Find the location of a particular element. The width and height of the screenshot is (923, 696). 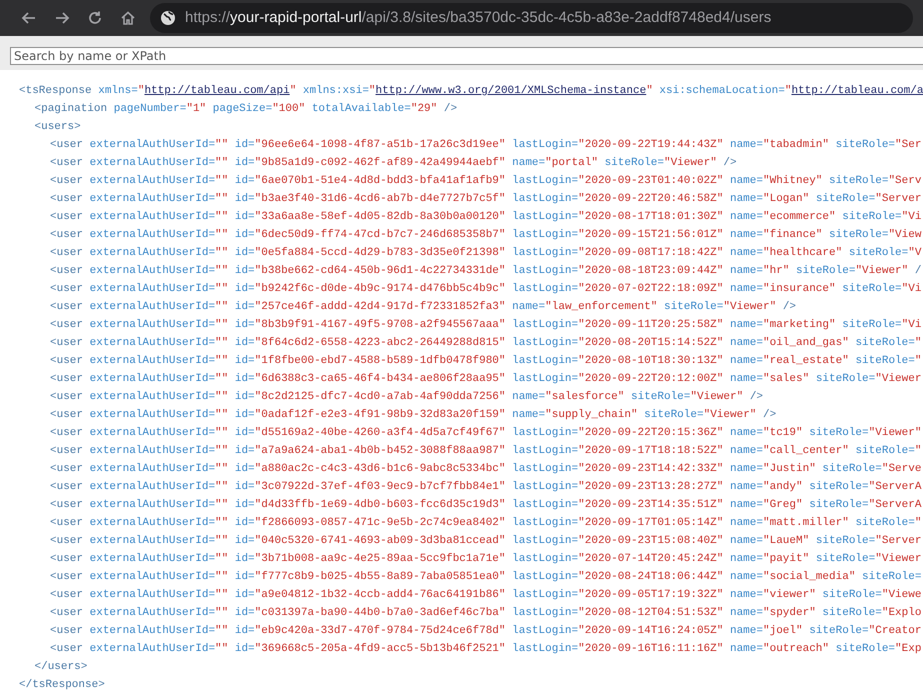

globe-icon is located at coordinates (168, 18).